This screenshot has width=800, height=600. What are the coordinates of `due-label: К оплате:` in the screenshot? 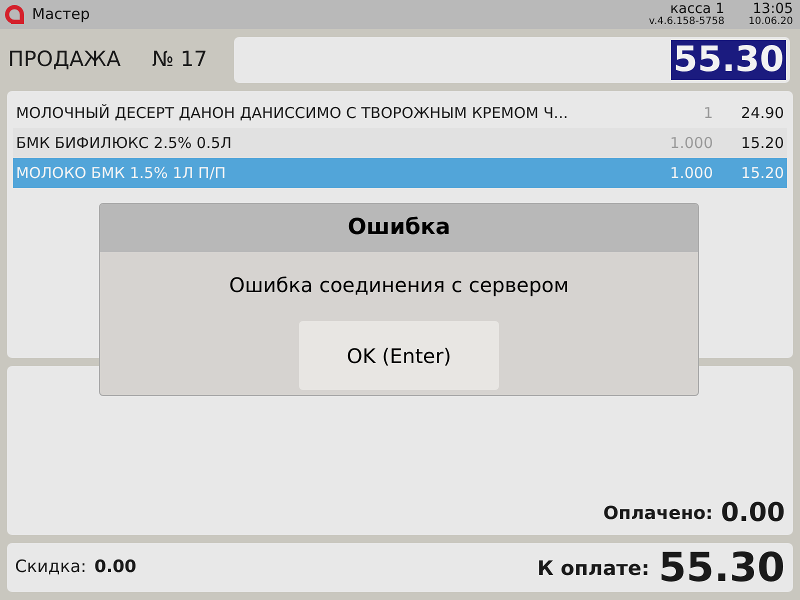 It's located at (593, 568).